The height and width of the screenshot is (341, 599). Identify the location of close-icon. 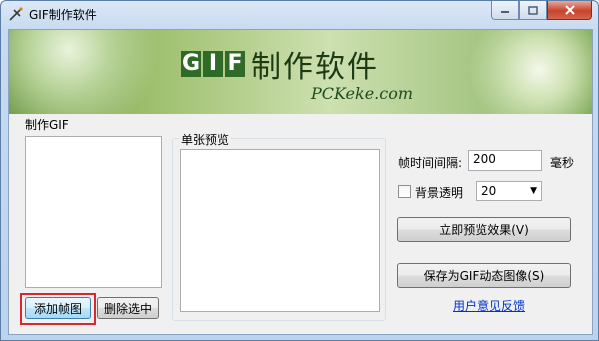
(569, 10).